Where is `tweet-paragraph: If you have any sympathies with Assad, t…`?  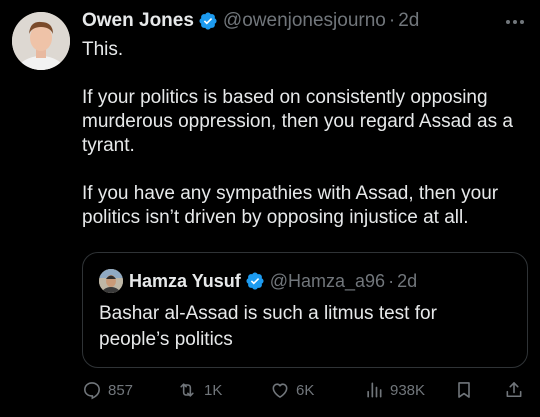
tweet-paragraph: If you have any sympathies with Assad, t… is located at coordinates (290, 205).